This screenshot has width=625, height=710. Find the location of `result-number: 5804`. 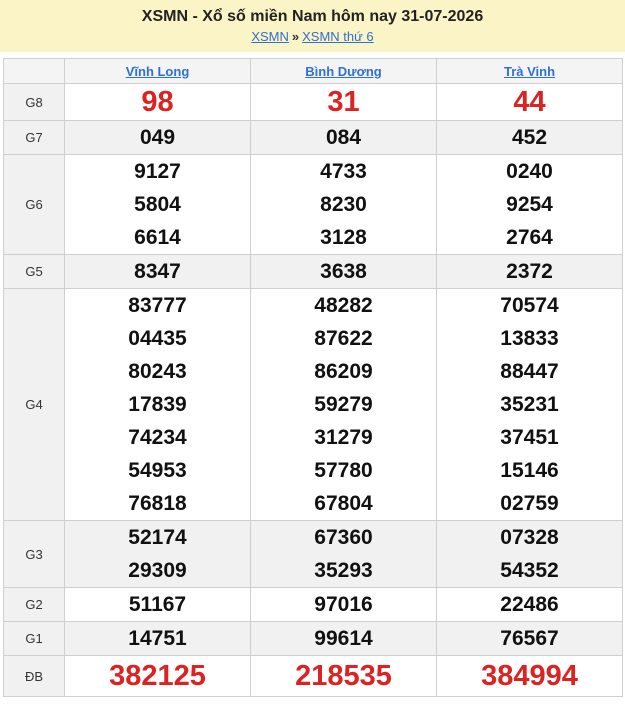

result-number: 5804 is located at coordinates (157, 204).